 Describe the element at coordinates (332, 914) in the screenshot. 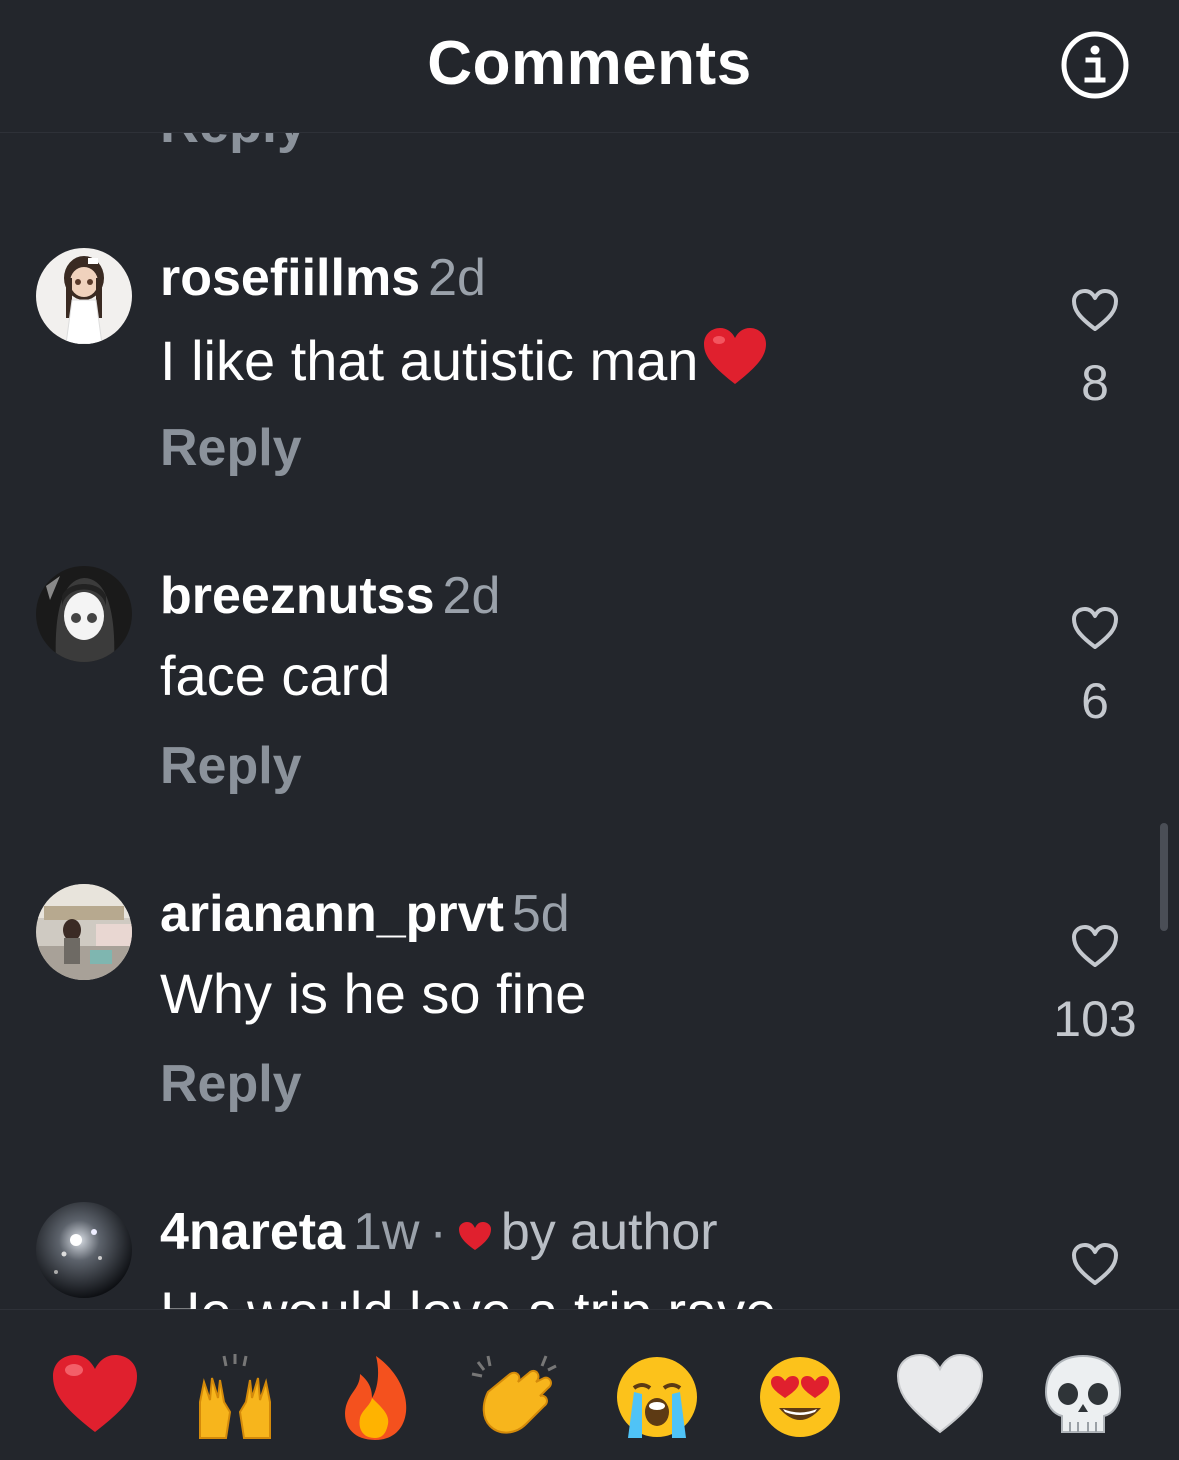

I see `username: arianann_prvt` at that location.